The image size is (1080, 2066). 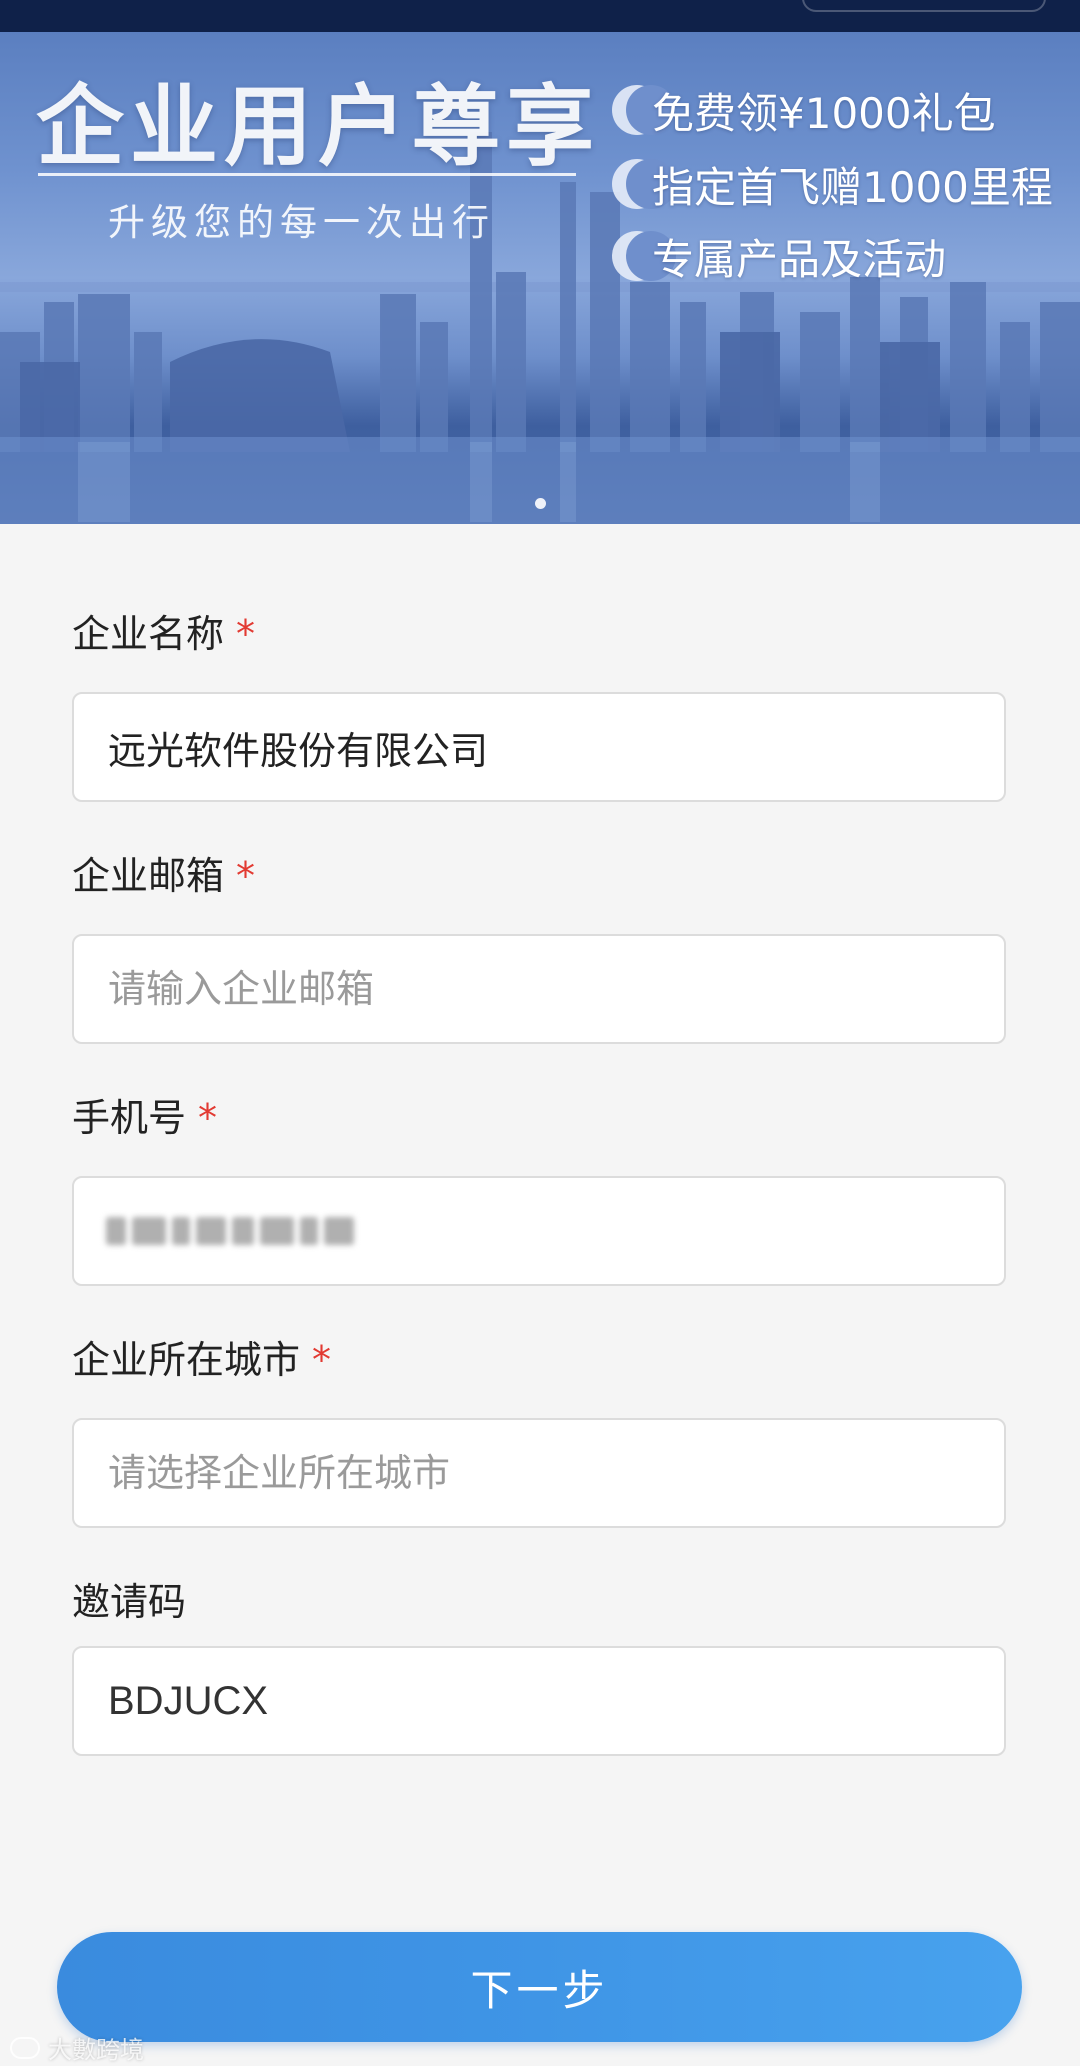 I want to click on banner-title: 企业用户尊享, so click(x=318, y=126).